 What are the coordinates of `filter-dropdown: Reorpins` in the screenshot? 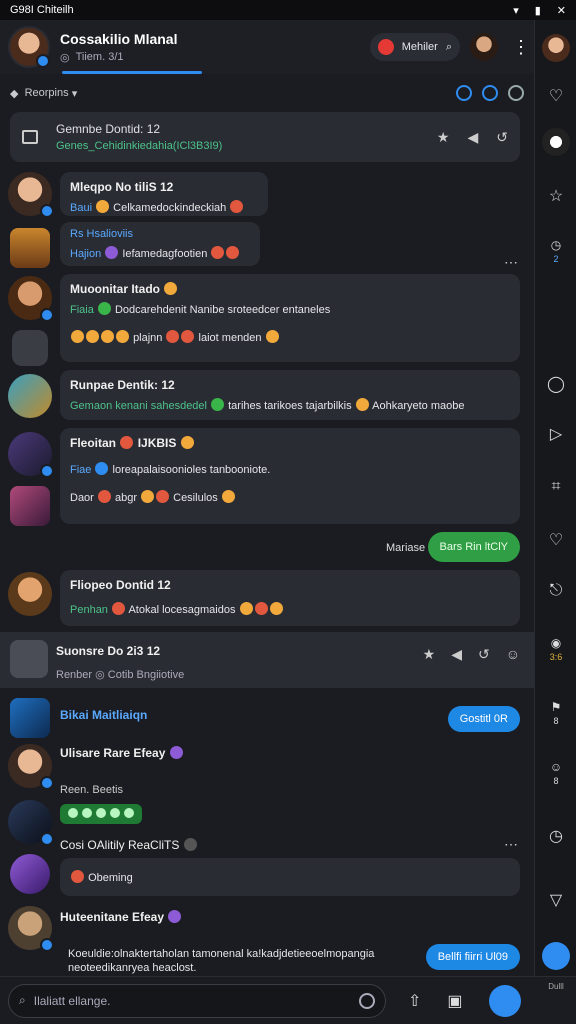 It's located at (47, 93).